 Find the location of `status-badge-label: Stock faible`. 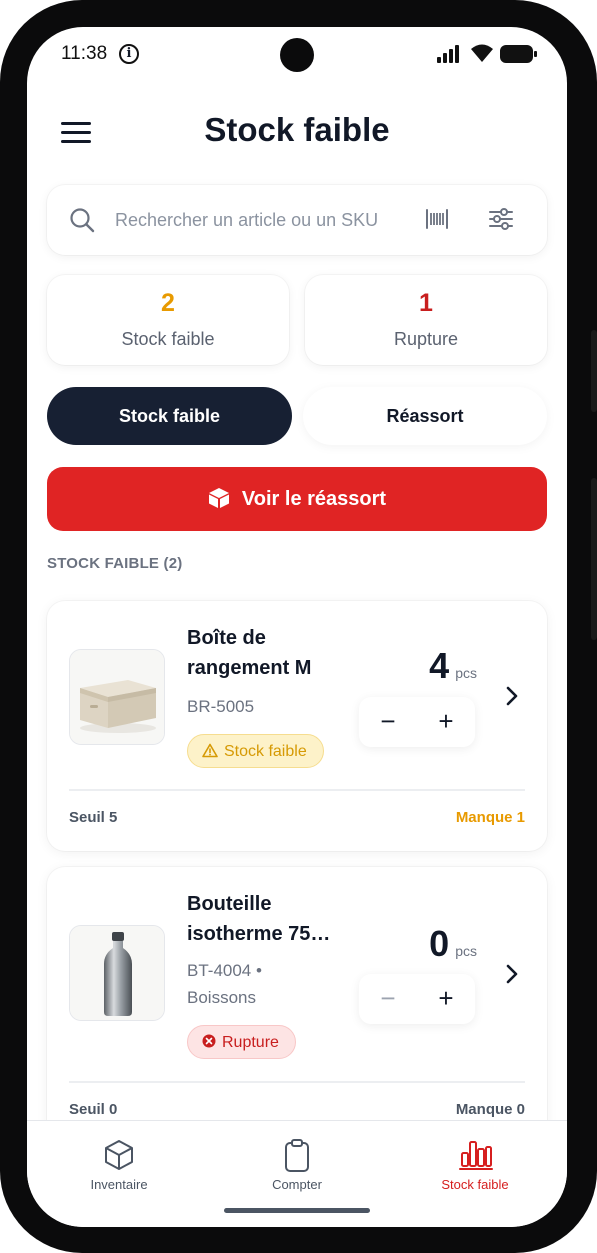

status-badge-label: Stock faible is located at coordinates (265, 751).